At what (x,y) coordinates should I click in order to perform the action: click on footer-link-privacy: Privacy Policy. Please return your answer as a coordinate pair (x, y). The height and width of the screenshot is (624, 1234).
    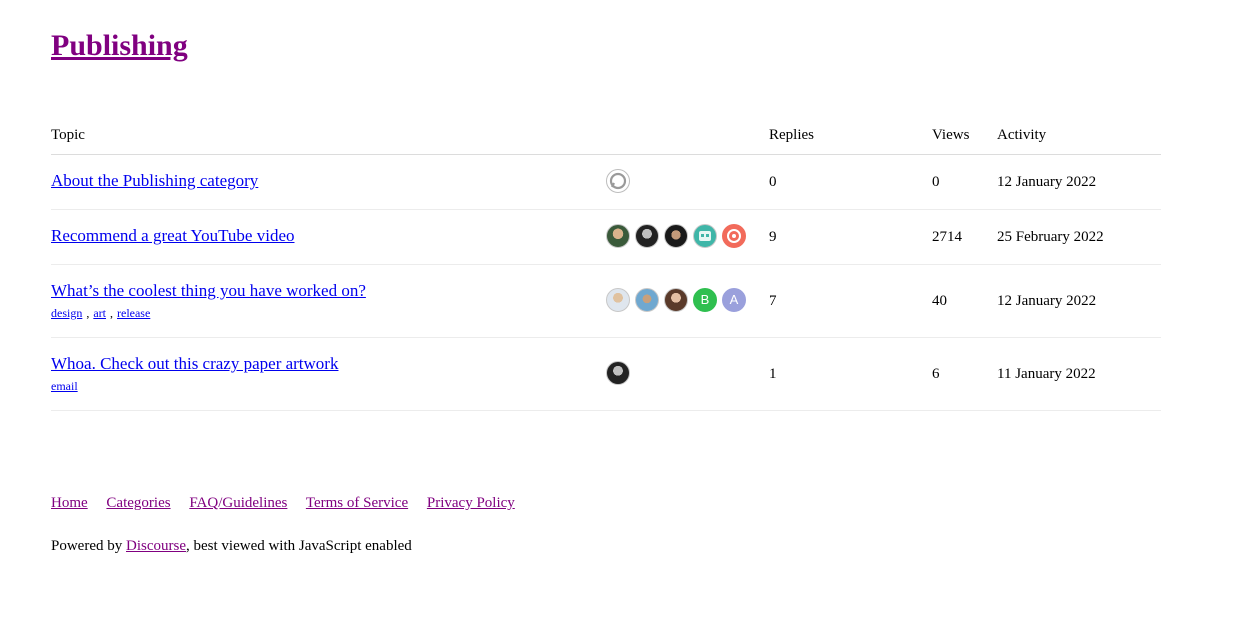
    Looking at the image, I should click on (471, 503).